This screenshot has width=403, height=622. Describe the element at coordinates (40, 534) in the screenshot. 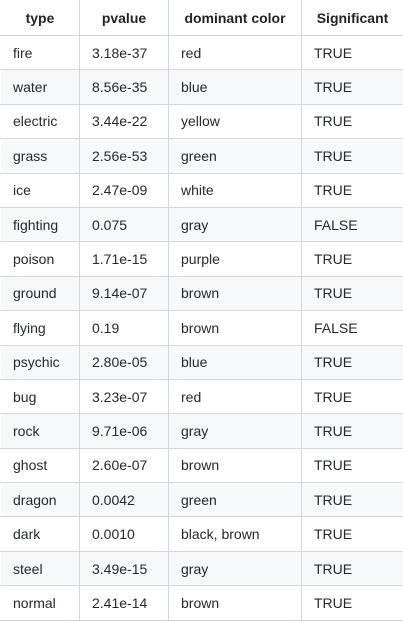

I see `cell-type: dark` at that location.